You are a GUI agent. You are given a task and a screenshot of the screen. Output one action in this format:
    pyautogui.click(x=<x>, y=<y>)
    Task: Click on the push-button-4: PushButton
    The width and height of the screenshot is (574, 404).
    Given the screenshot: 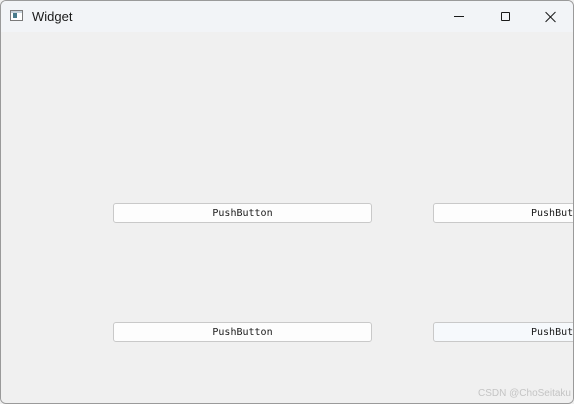 What is the action you would take?
    pyautogui.click(x=503, y=332)
    